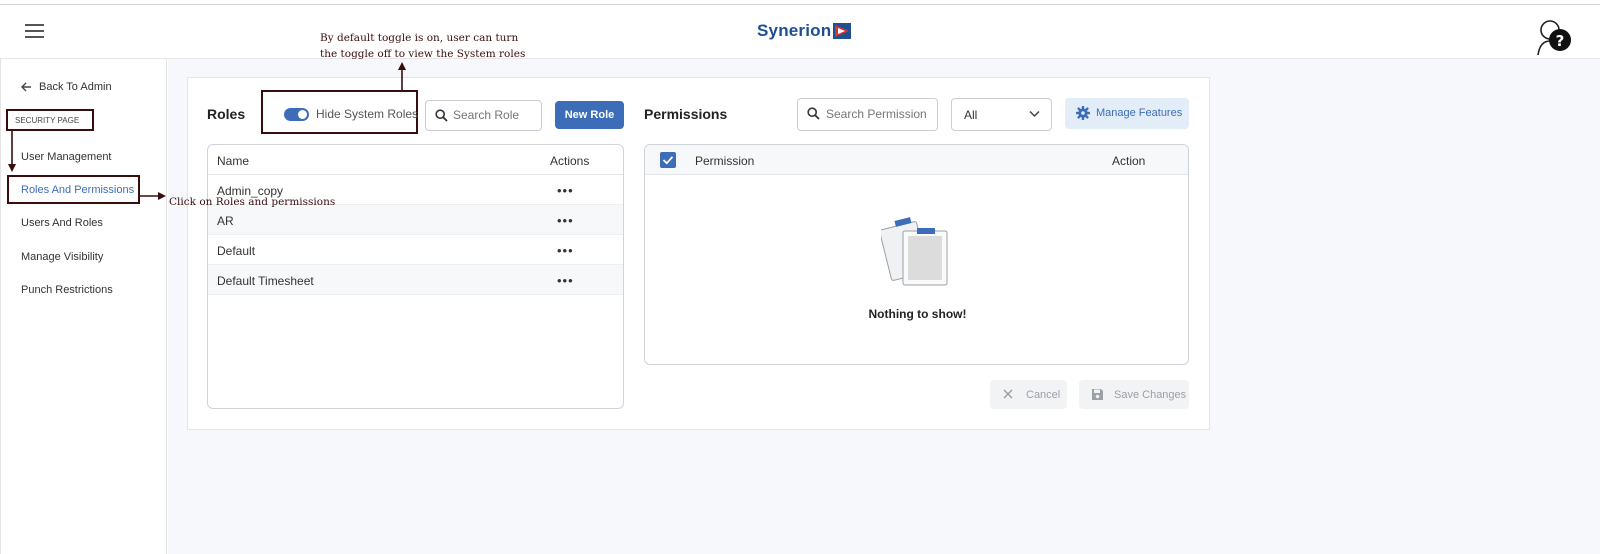 This screenshot has width=1600, height=554. Describe the element at coordinates (842, 31) in the screenshot. I see `logo-mark-icon` at that location.